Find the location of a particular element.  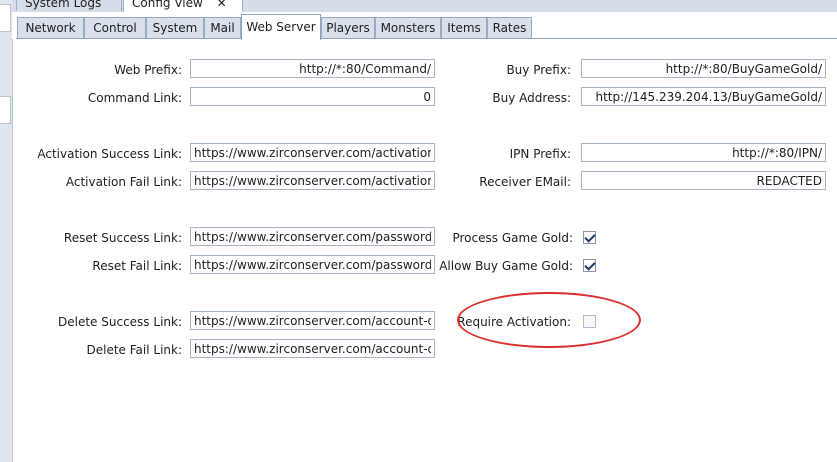

require-activation-checkbox is located at coordinates (589, 321).